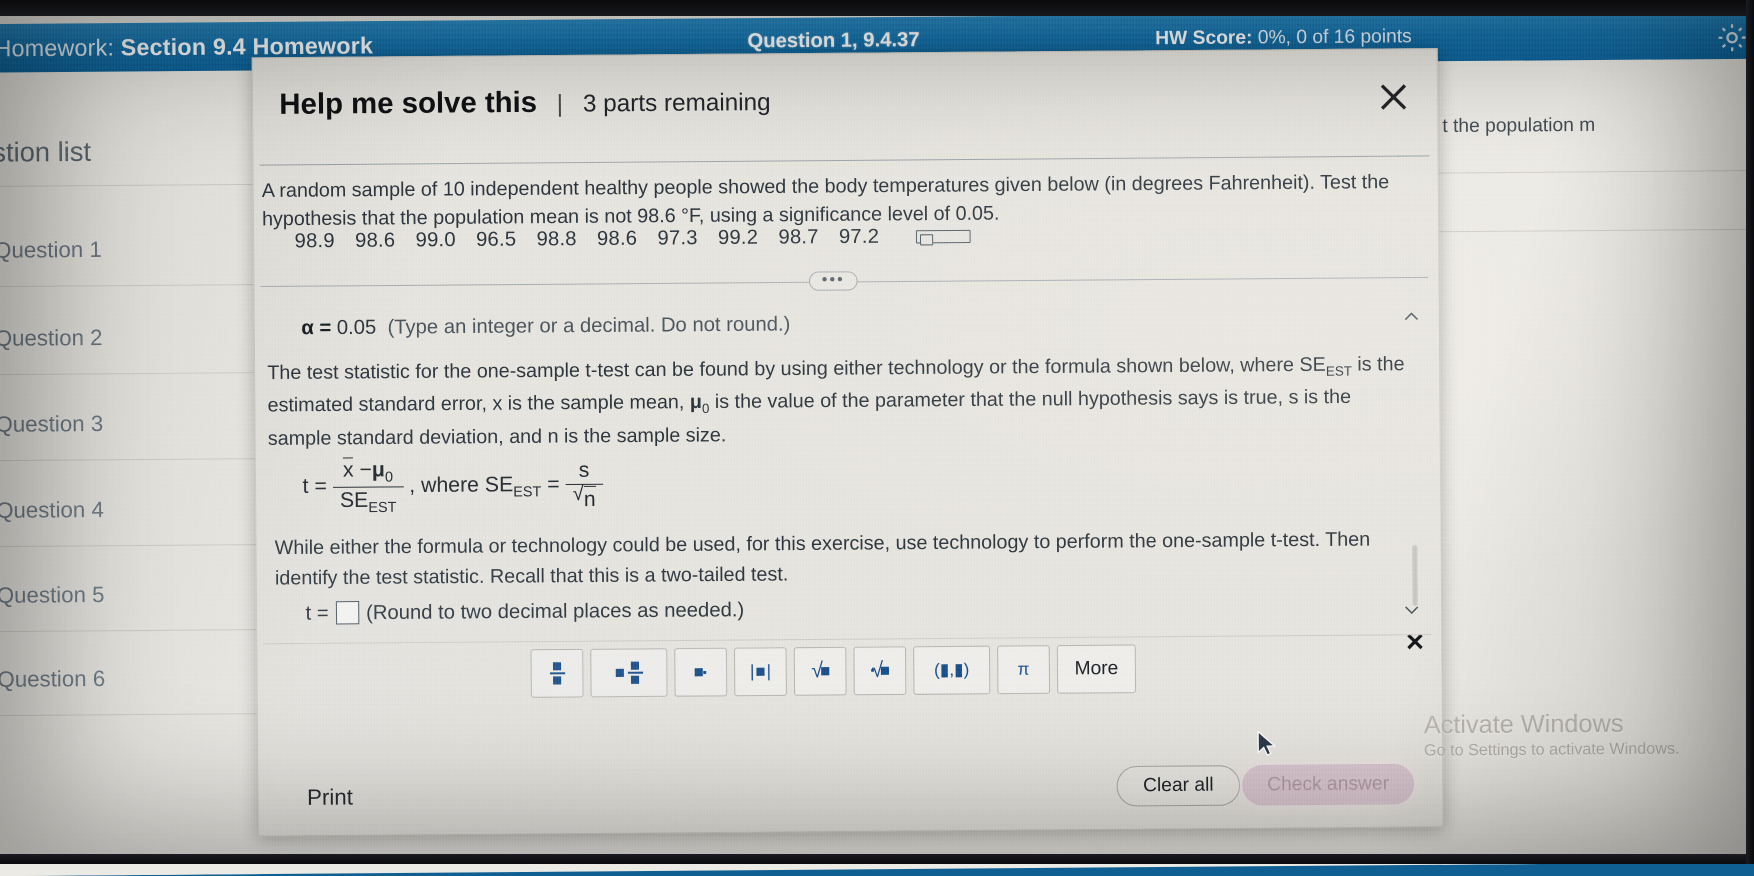 The width and height of the screenshot is (1754, 876). Describe the element at coordinates (496, 239) in the screenshot. I see `data-value: 96.5` at that location.